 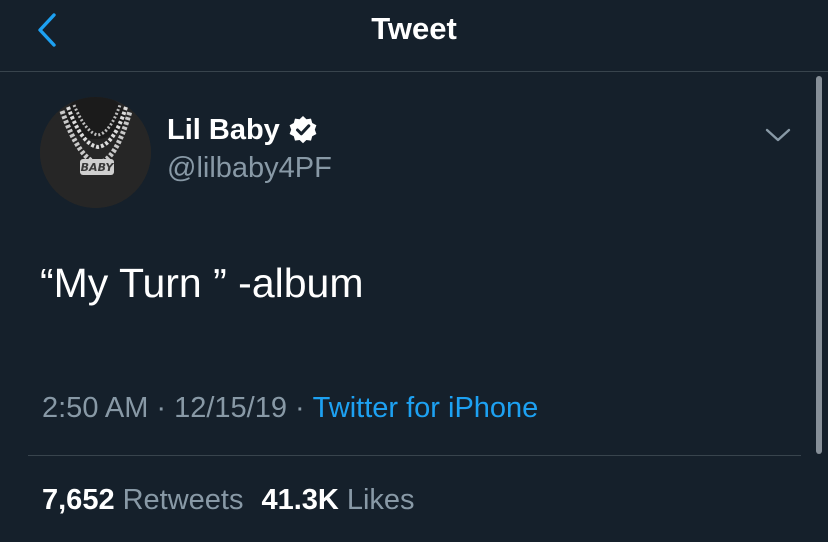 What do you see at coordinates (290, 408) in the screenshot?
I see `tweet-metadata: 2:50 AM · 12/15/19 · Twitter for iPhone` at bounding box center [290, 408].